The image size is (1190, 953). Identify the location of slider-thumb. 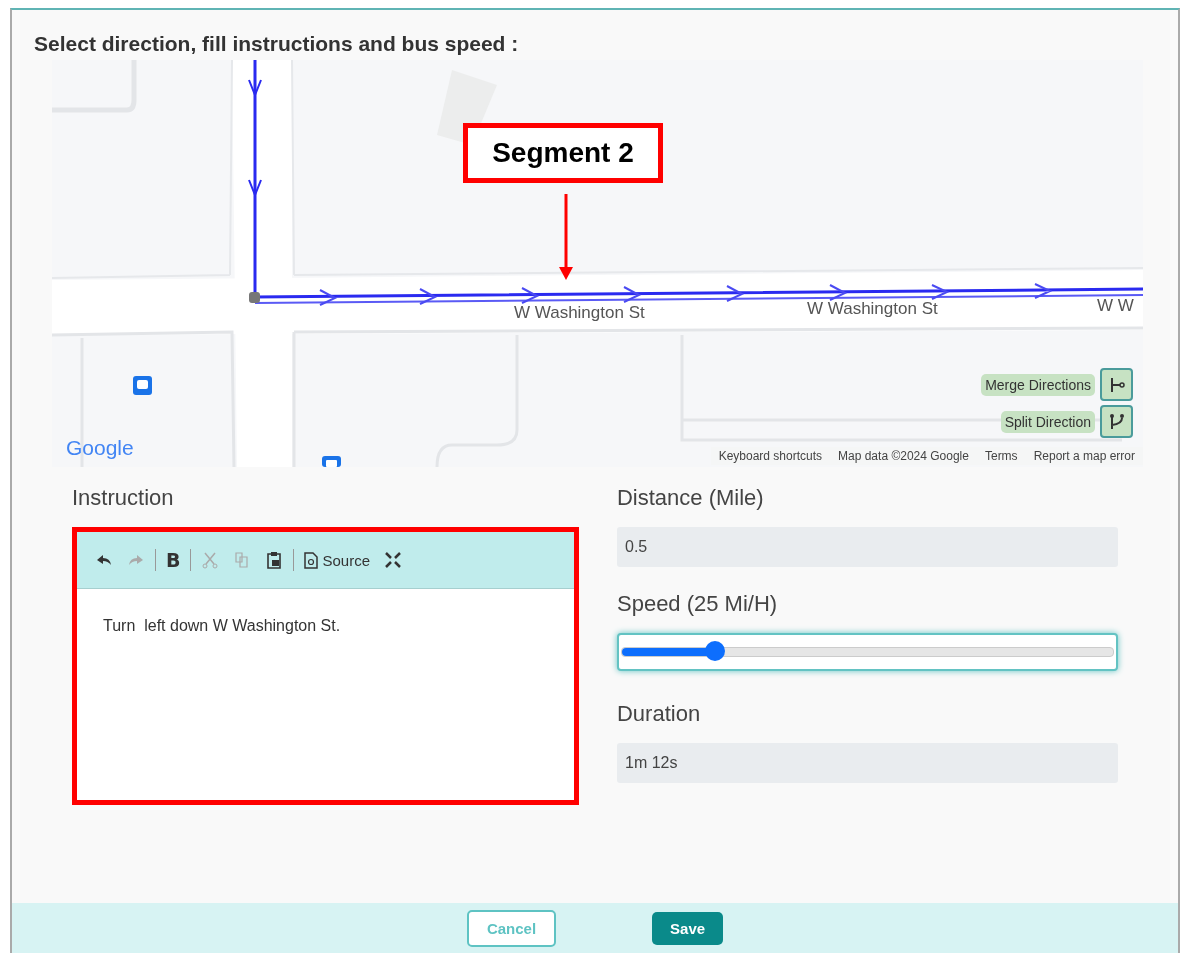
(715, 651).